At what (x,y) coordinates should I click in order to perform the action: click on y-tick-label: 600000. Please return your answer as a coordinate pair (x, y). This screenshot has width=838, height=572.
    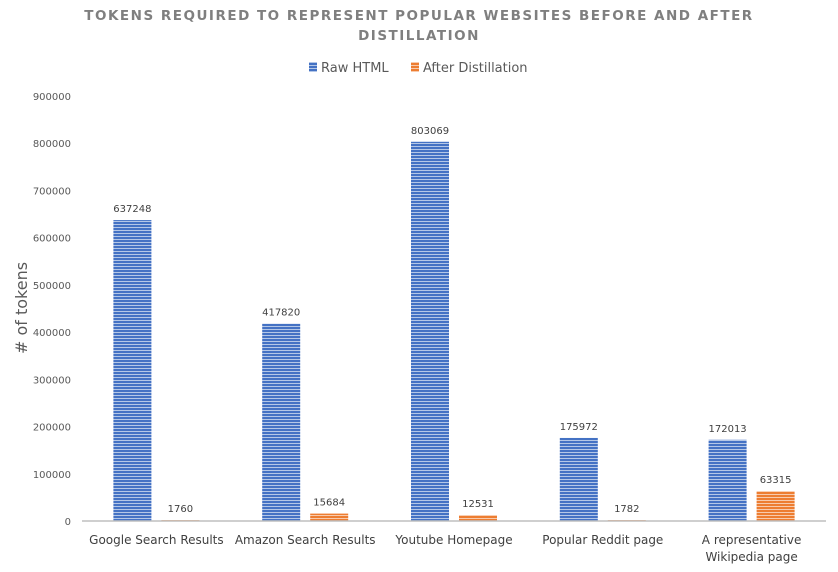
    Looking at the image, I should click on (52, 239).